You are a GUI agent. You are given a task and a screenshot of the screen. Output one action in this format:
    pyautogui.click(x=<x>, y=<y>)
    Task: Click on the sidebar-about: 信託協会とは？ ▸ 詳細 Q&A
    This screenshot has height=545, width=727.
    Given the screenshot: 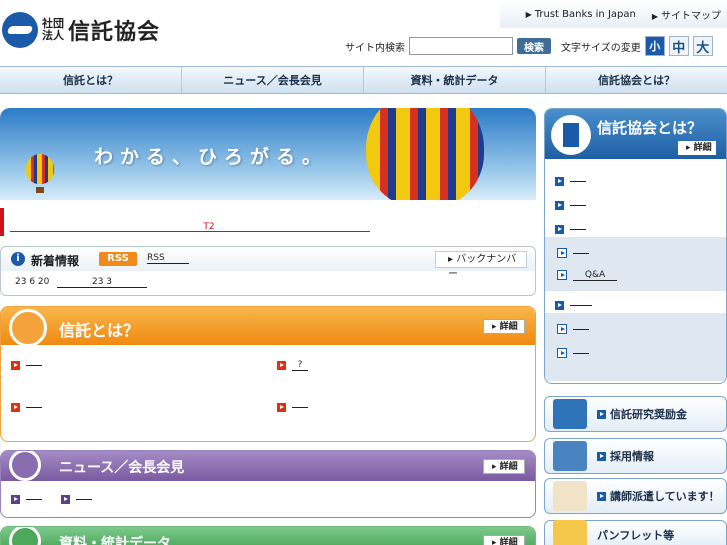 What is the action you would take?
    pyautogui.click(x=635, y=246)
    